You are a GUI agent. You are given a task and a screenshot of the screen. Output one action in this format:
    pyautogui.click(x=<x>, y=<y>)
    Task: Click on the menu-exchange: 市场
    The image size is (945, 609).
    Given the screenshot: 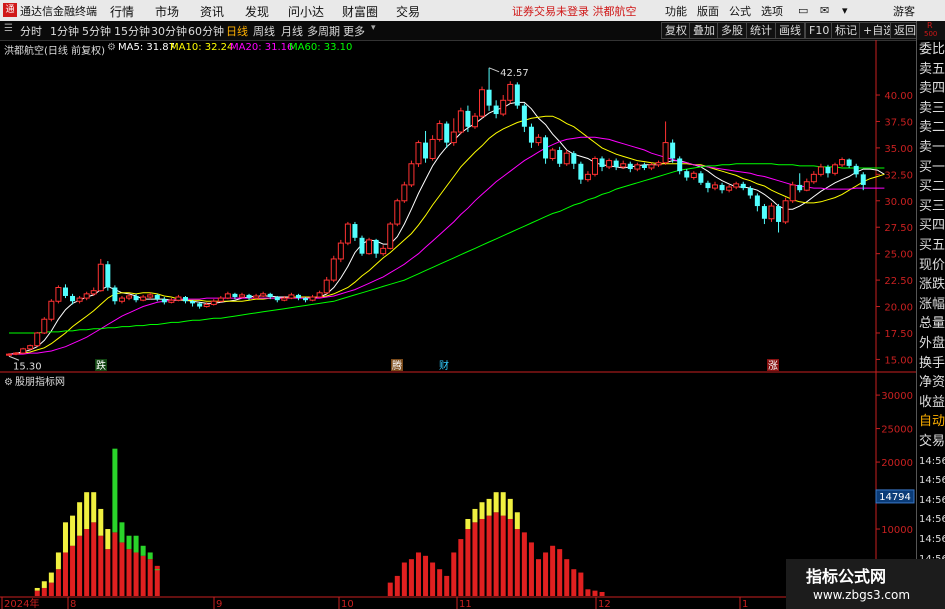 What is the action you would take?
    pyautogui.click(x=167, y=11)
    